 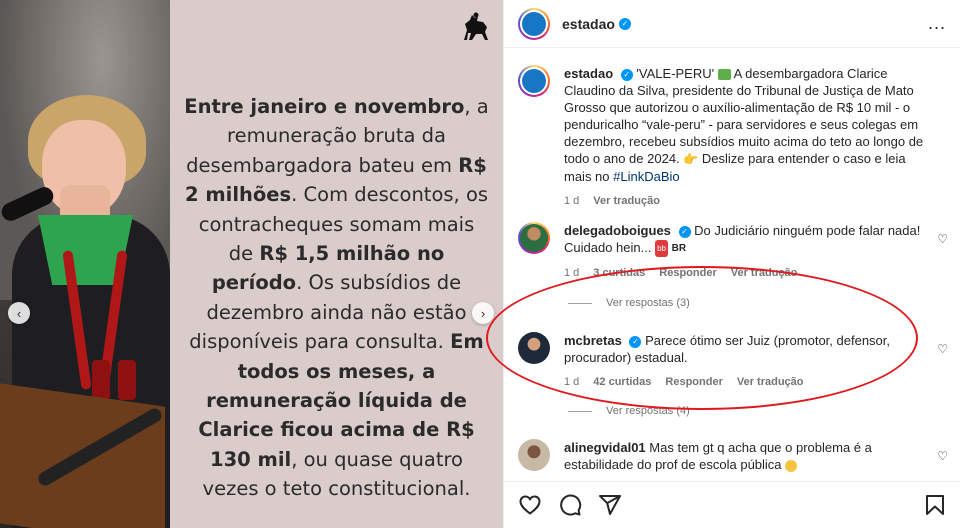 What do you see at coordinates (530, 505) in the screenshot?
I see `heart-icon` at bounding box center [530, 505].